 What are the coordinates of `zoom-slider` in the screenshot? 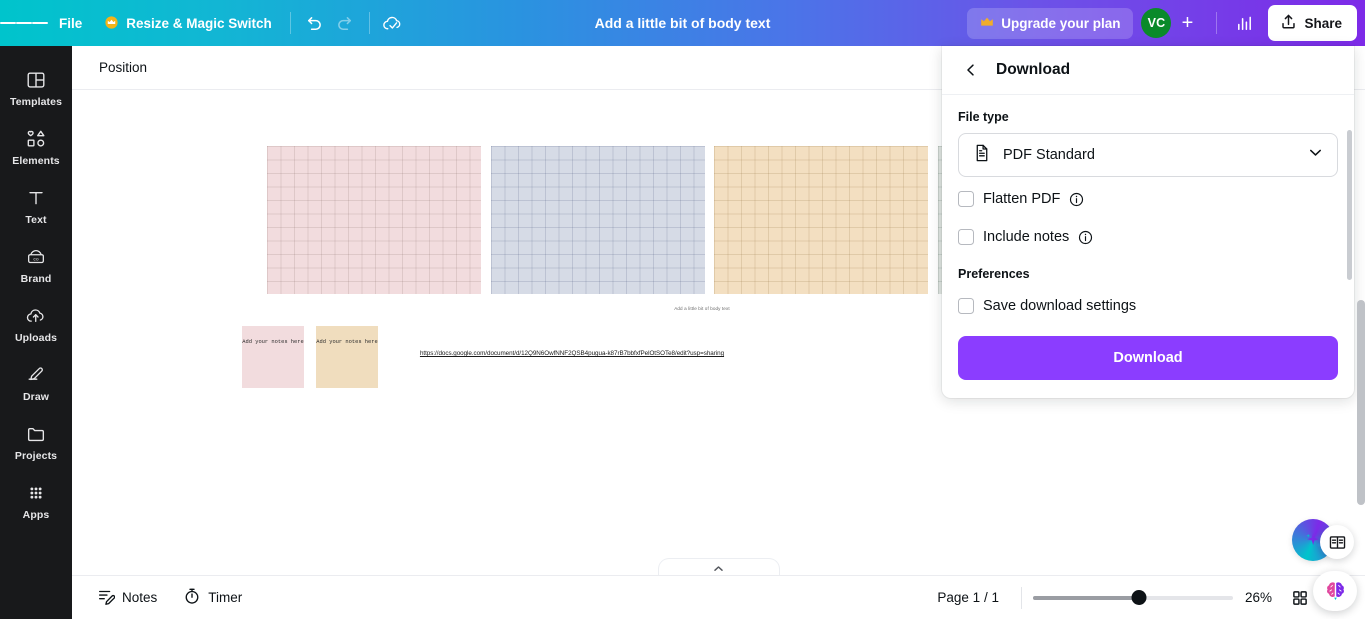 It's located at (1132, 598).